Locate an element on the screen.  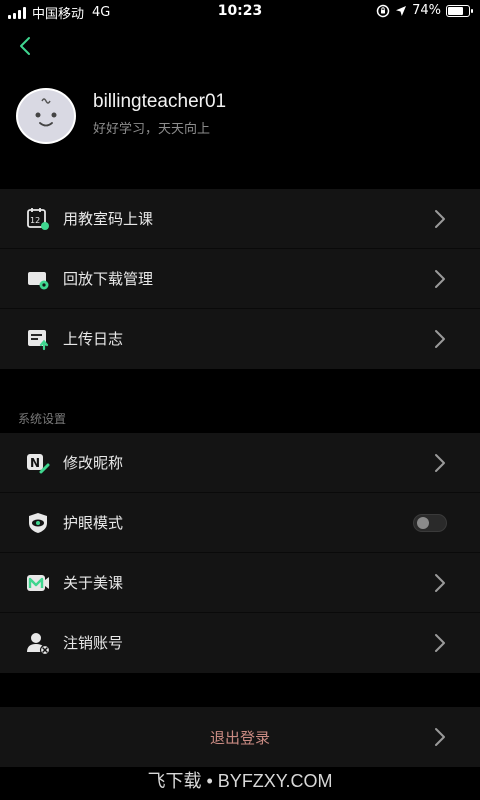
menu-item-upload-log: 上传日志 is located at coordinates (240, 339).